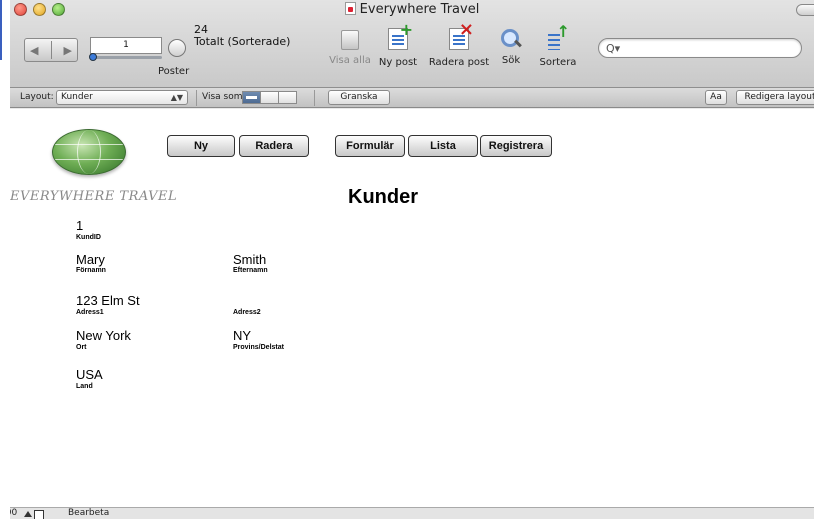 The image size is (814, 519). I want to click on land-label: Land, so click(84, 386).